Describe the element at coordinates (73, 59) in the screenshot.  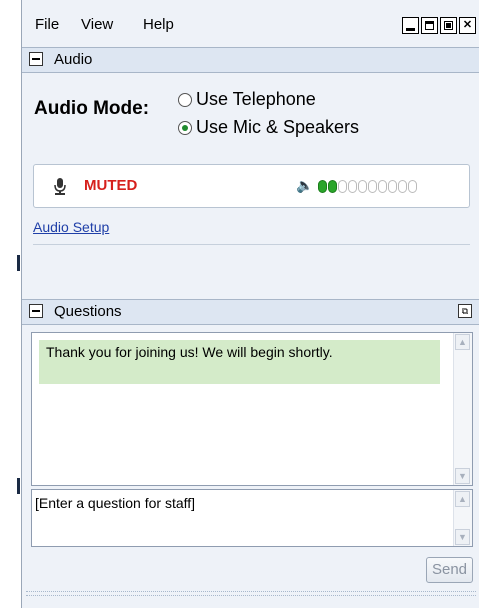
I see `audio-section-title: Audio` at that location.